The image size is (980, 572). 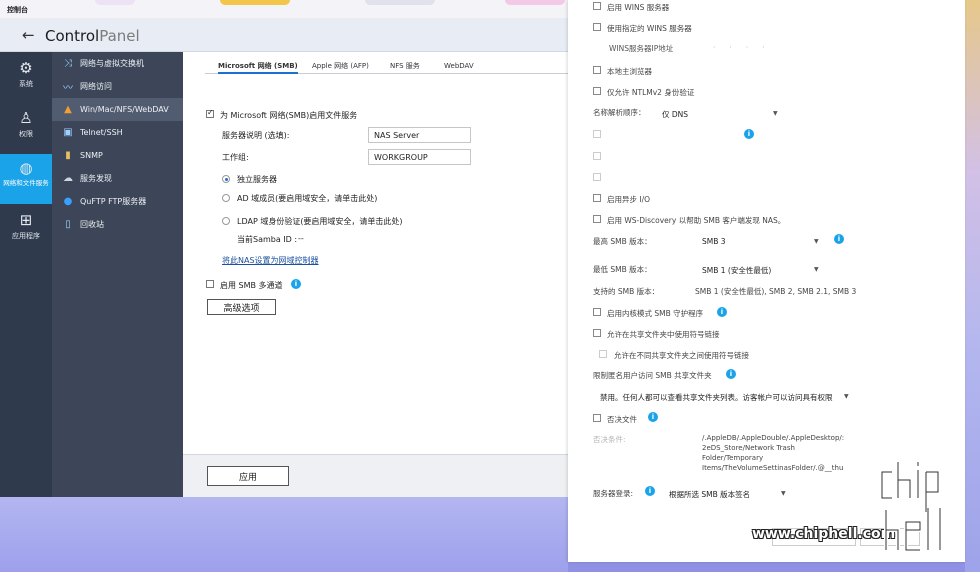 I want to click on name-resolution-select: 仅 DNS, so click(x=675, y=114).